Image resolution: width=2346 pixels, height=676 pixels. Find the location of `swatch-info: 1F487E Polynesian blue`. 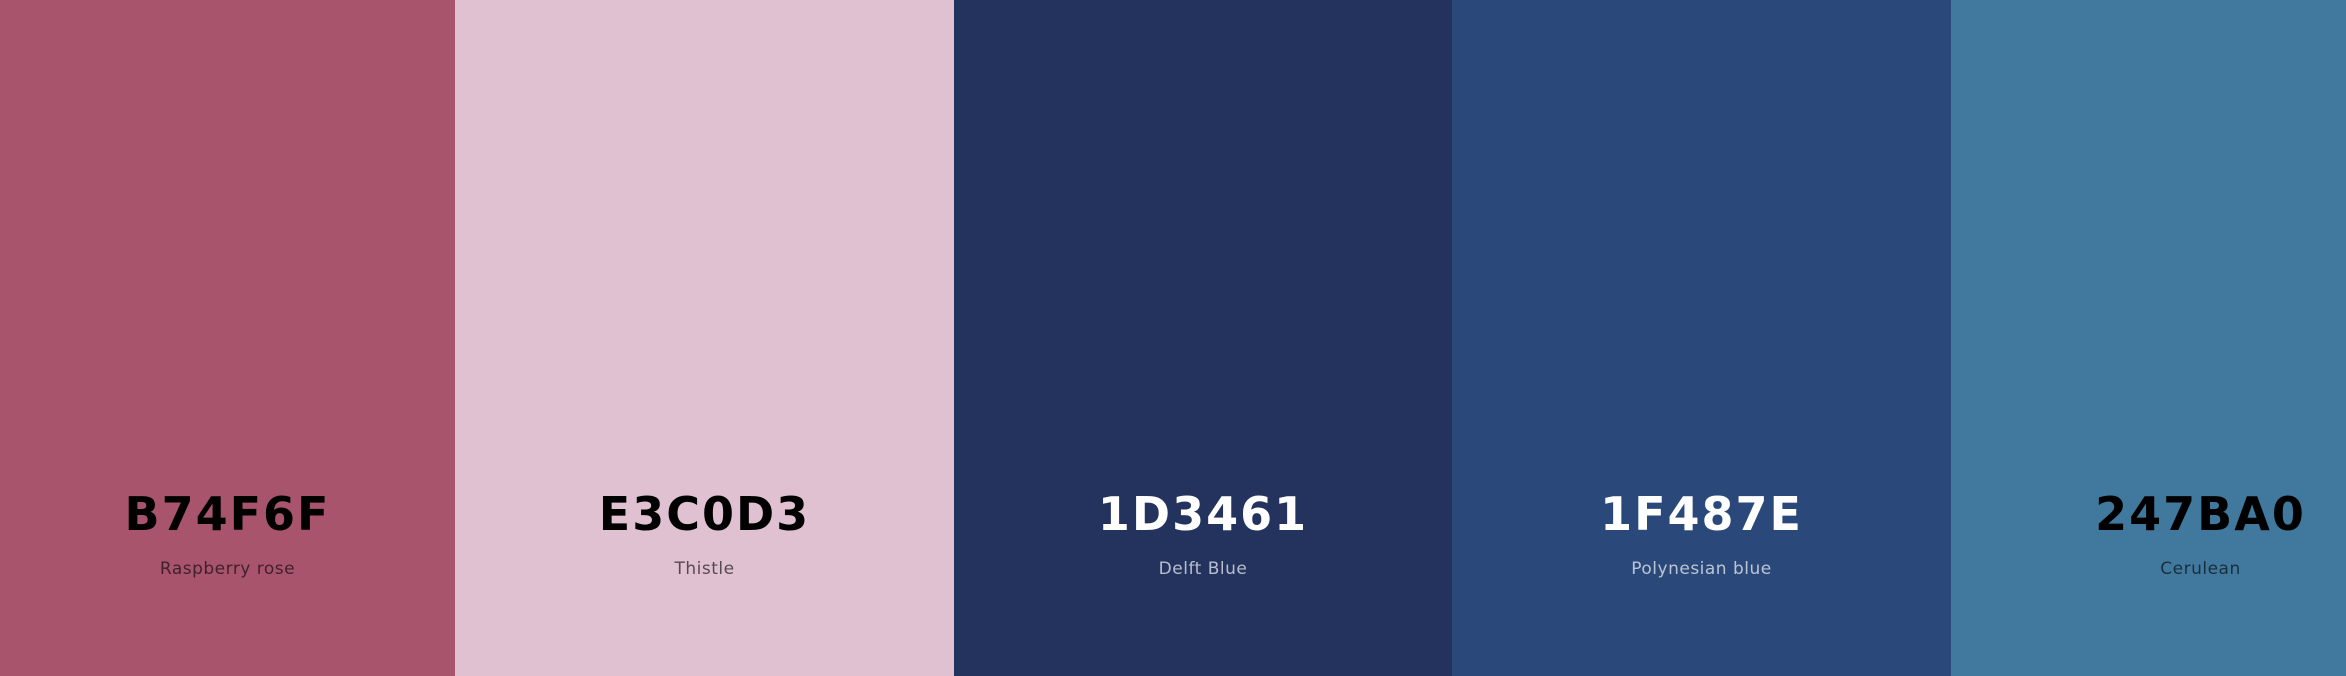

swatch-info: 1F487E Polynesian blue is located at coordinates (1701, 533).